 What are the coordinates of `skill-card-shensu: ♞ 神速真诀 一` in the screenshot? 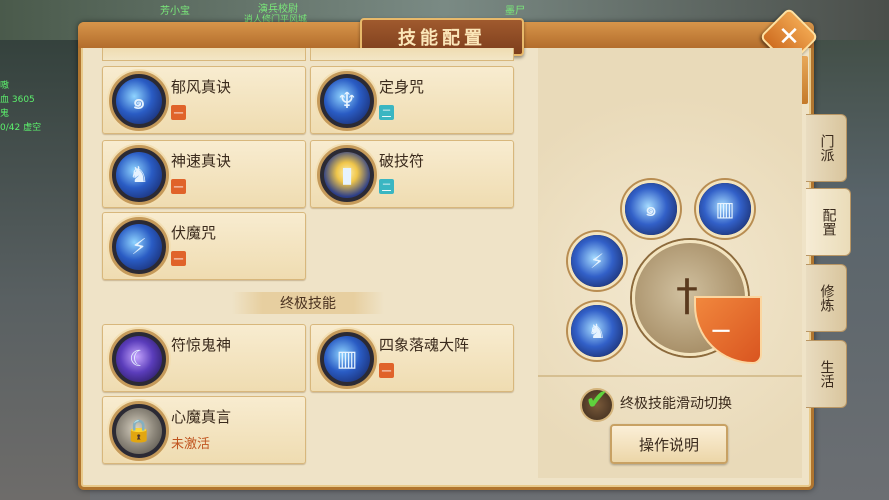 It's located at (204, 174).